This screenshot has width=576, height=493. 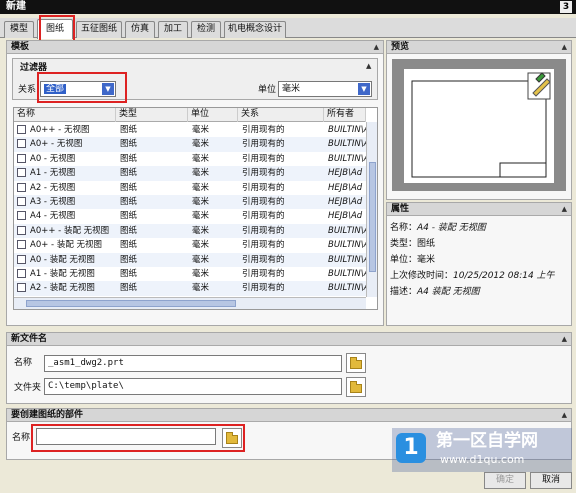 I want to click on cell-name: A1 - 无视图, so click(x=53, y=173).